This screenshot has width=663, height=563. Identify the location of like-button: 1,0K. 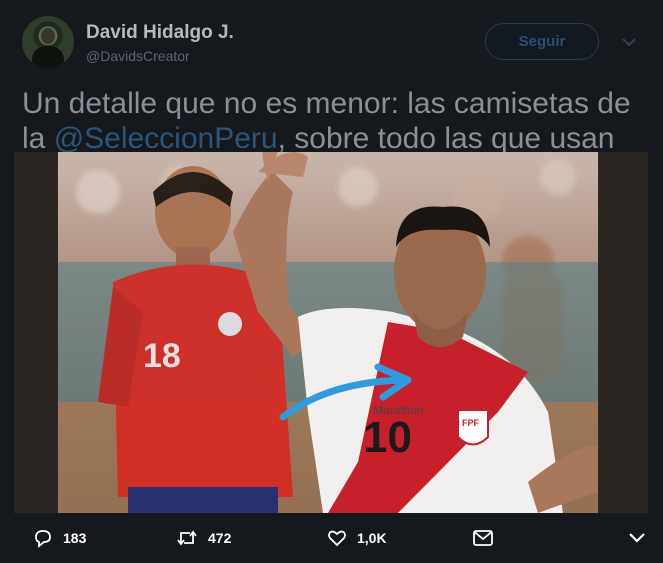
(357, 538).